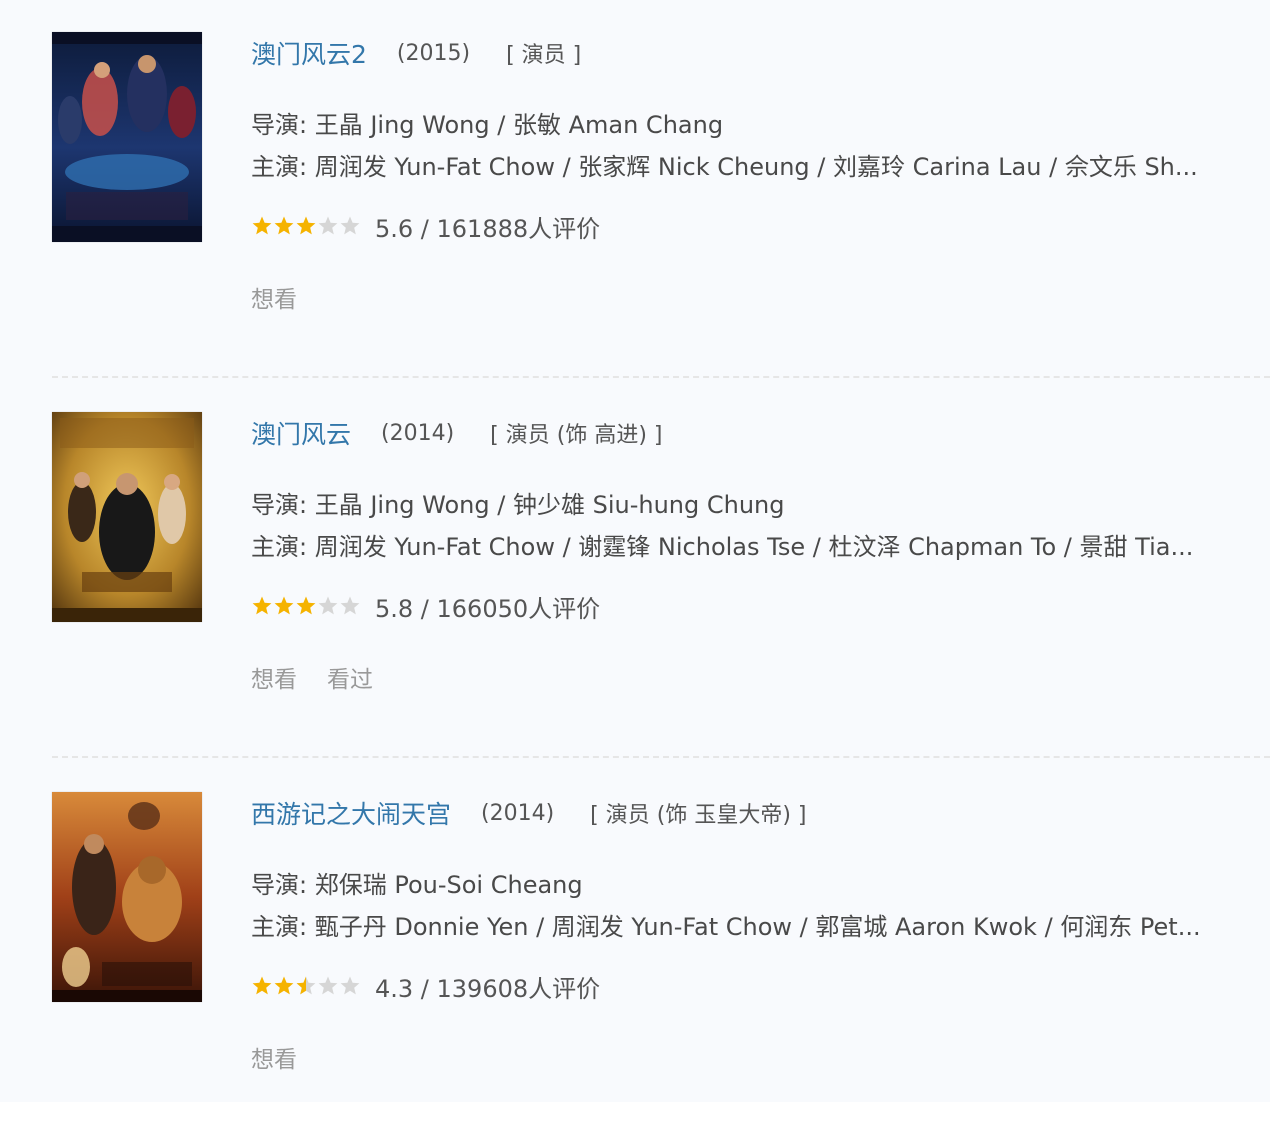 This screenshot has height=1140, width=1270. I want to click on rating-text: 4.3 / 139608人评价, so click(488, 988).